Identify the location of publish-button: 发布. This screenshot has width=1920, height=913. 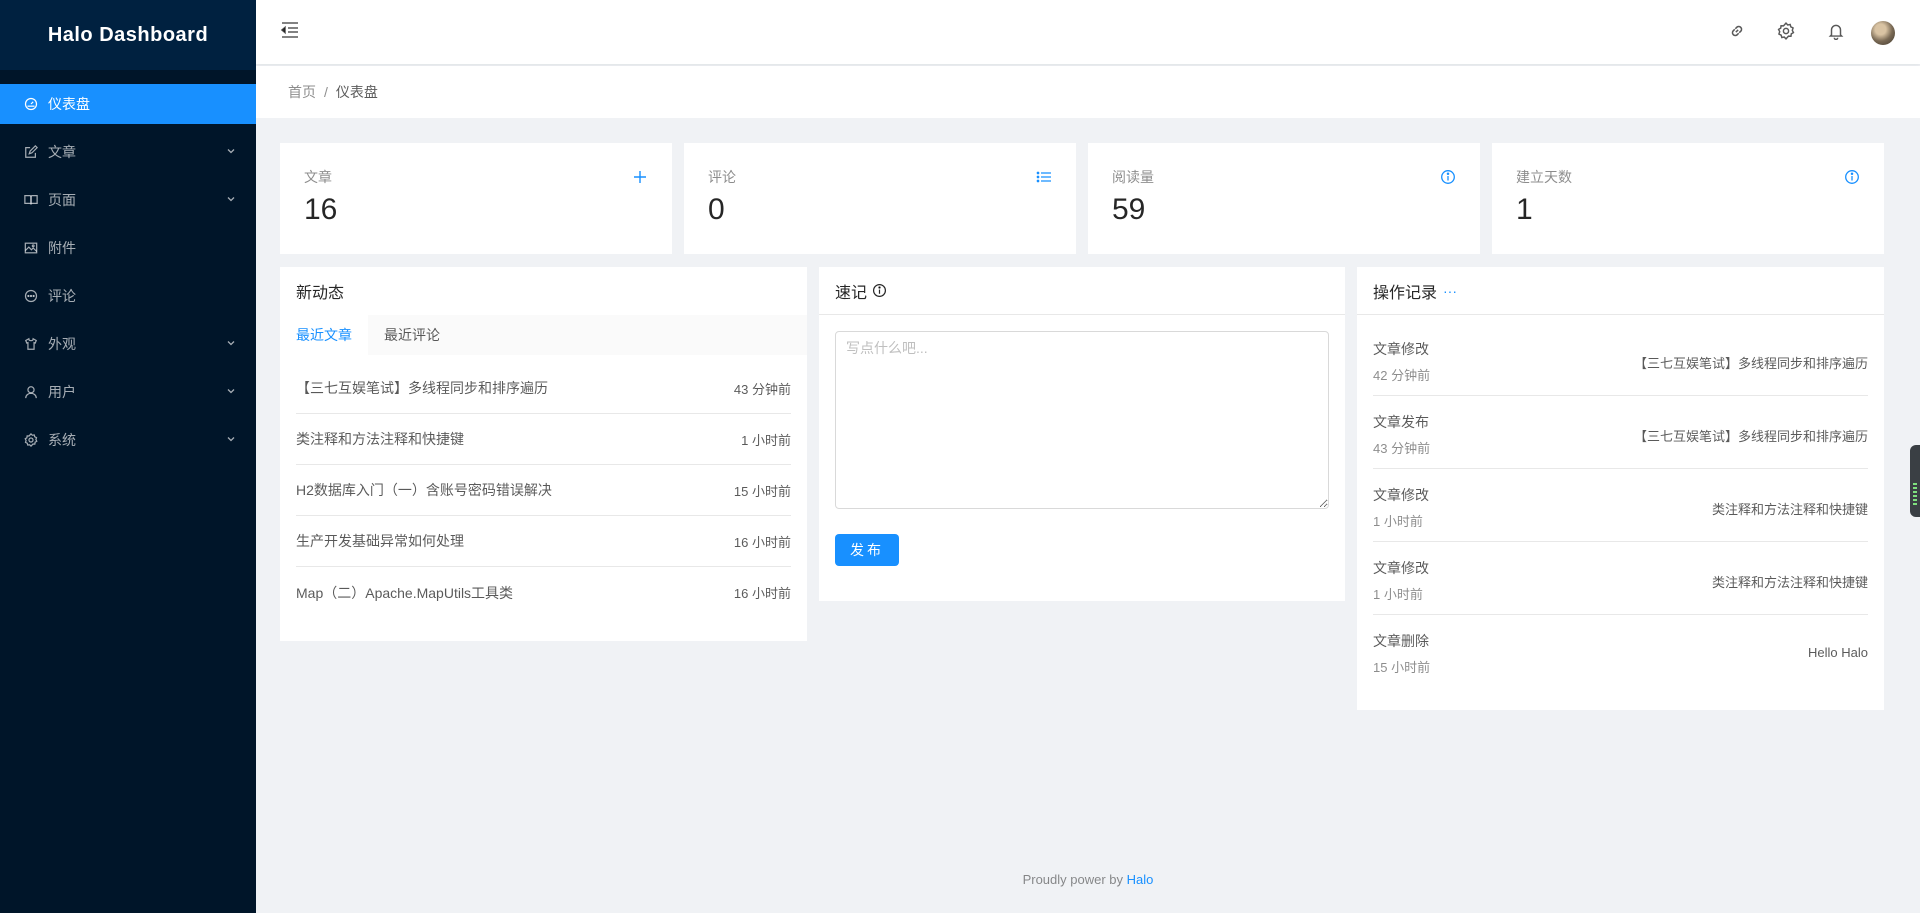
(867, 550).